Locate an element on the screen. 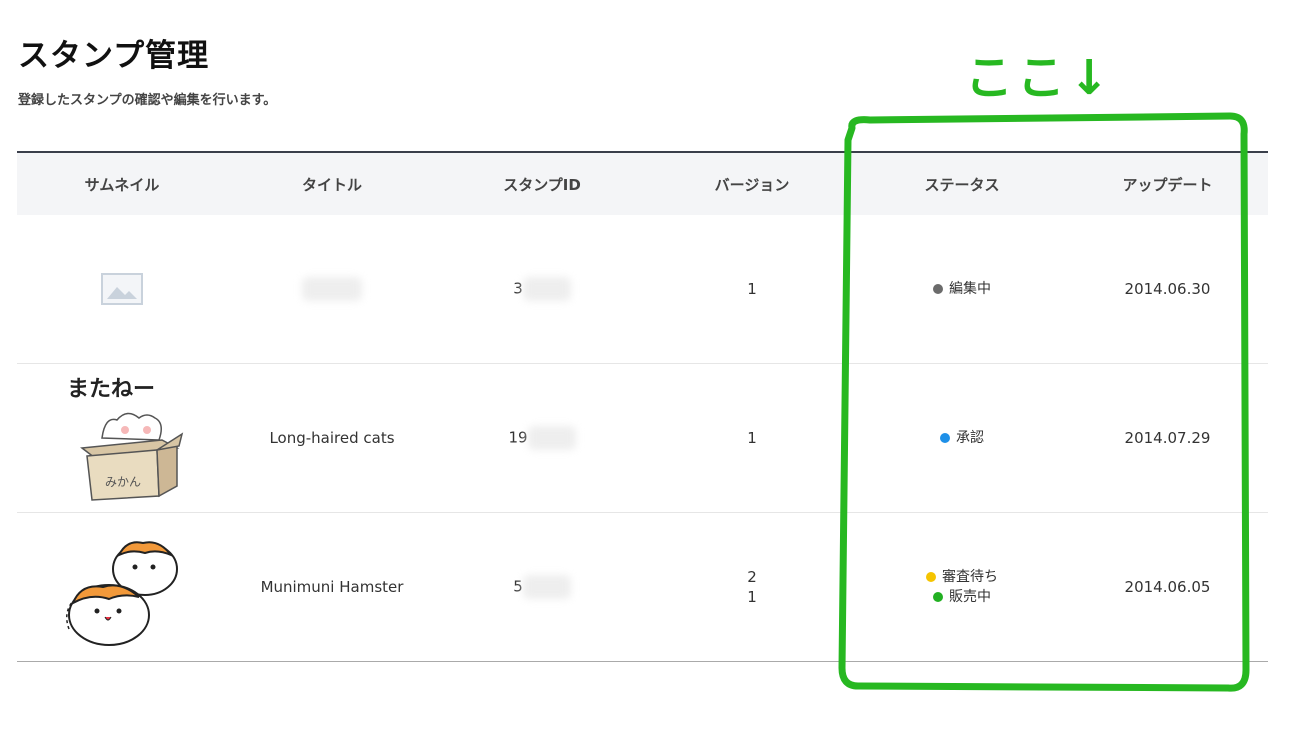  hamster-sticker is located at coordinates (122, 587).